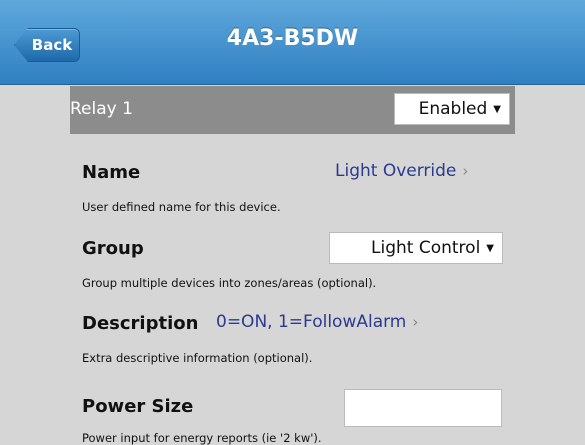  Describe the element at coordinates (101, 109) in the screenshot. I see `relay-label: Relay 1` at that location.